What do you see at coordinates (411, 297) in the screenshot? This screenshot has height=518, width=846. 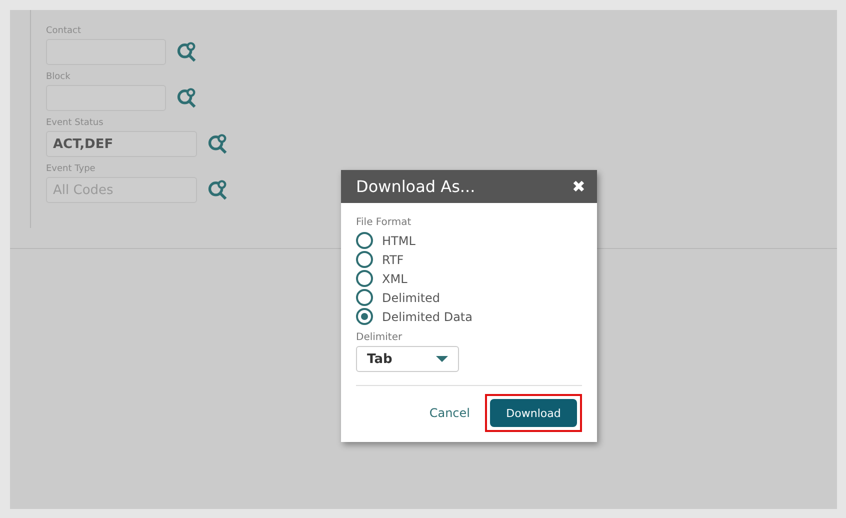 I see `radio-label: Delimited` at bounding box center [411, 297].